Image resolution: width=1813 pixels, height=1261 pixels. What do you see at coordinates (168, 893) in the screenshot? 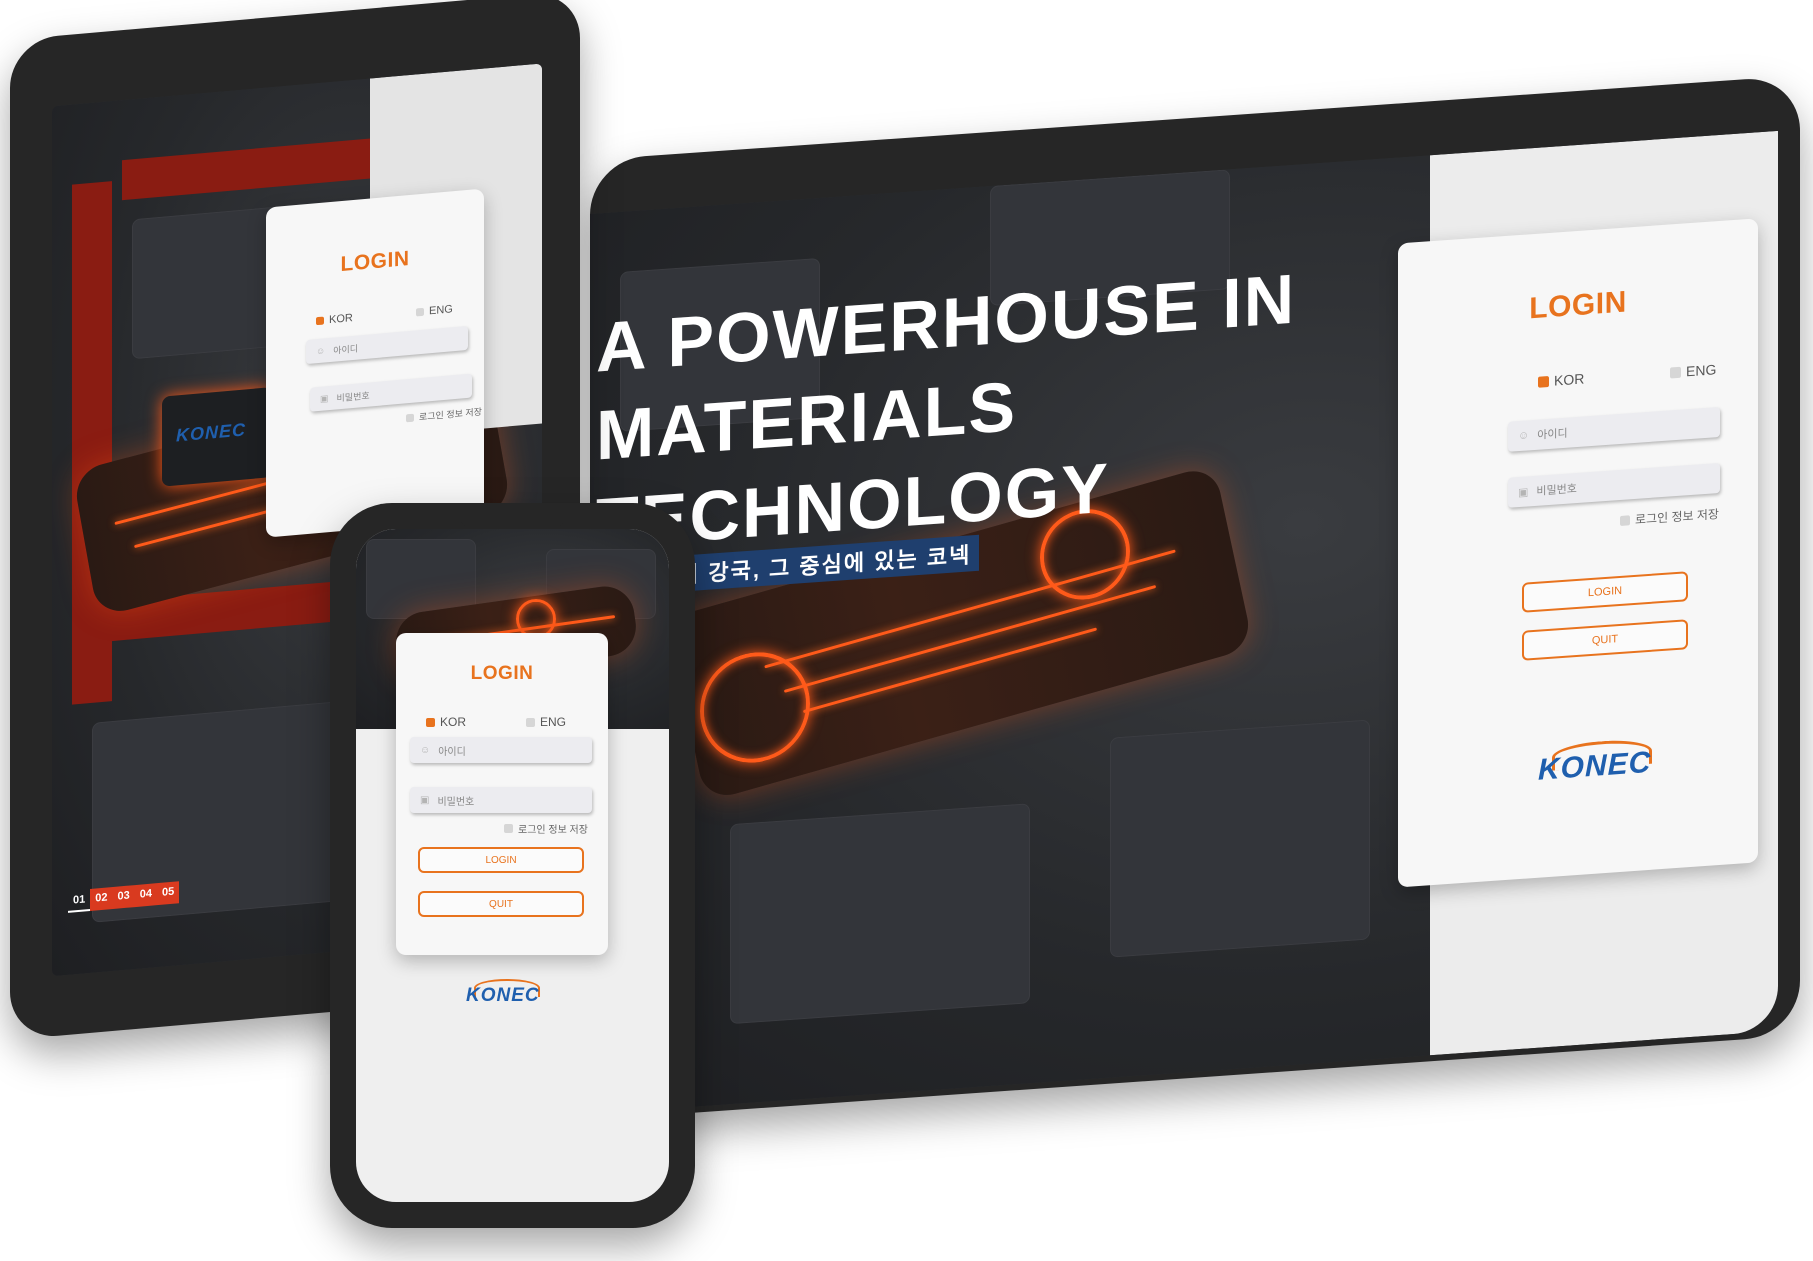
I see `pager-item-05: 05` at bounding box center [168, 893].